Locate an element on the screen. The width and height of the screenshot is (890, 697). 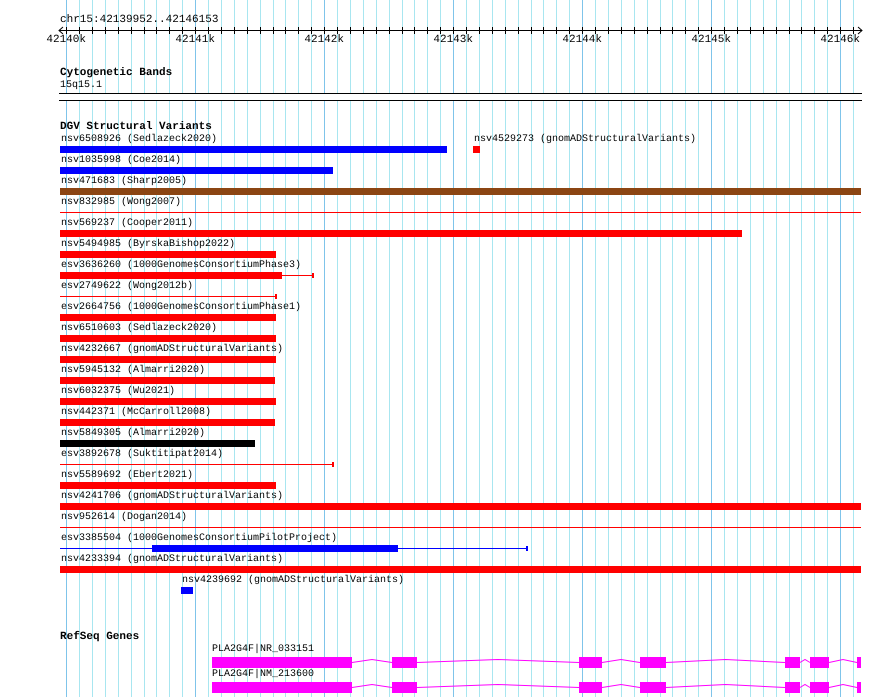
variant-label: nsv4241706 (gnomADStructuralVariants) is located at coordinates (172, 497).